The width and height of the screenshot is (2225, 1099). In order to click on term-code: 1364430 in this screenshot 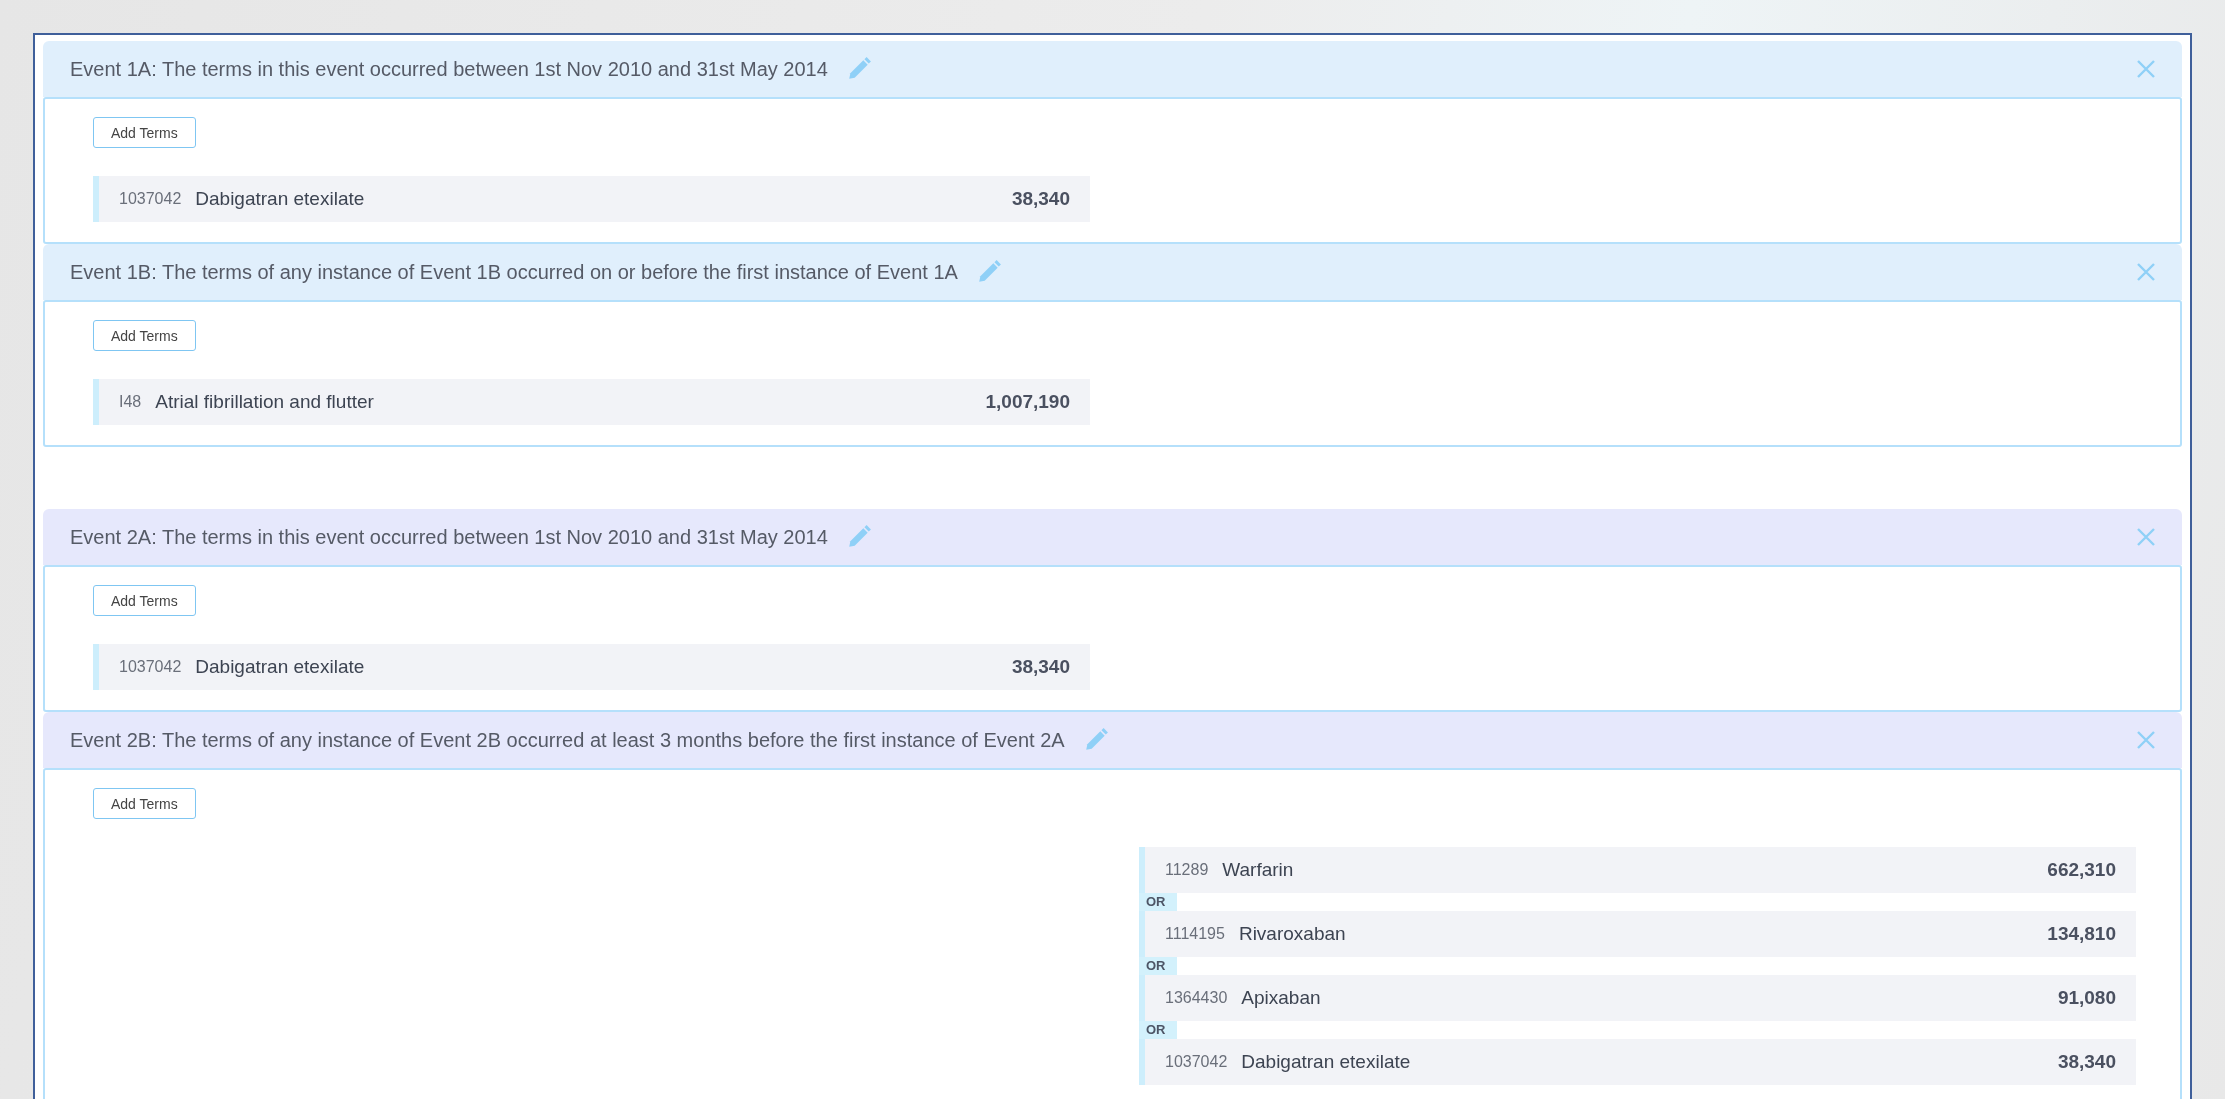, I will do `click(1196, 998)`.